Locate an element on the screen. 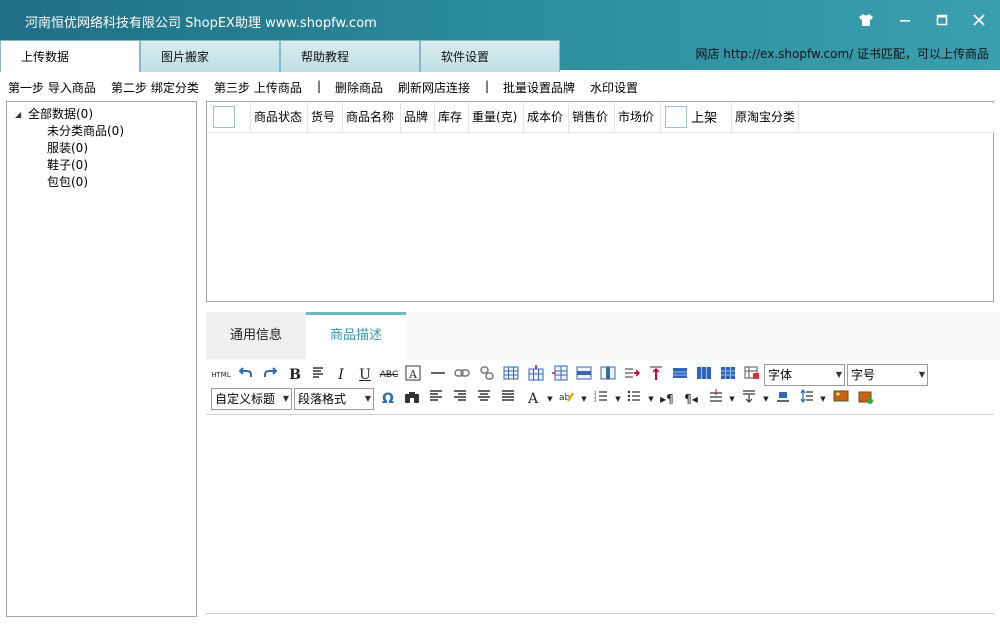 This screenshot has width=1000, height=640. maximize-icon is located at coordinates (942, 20).